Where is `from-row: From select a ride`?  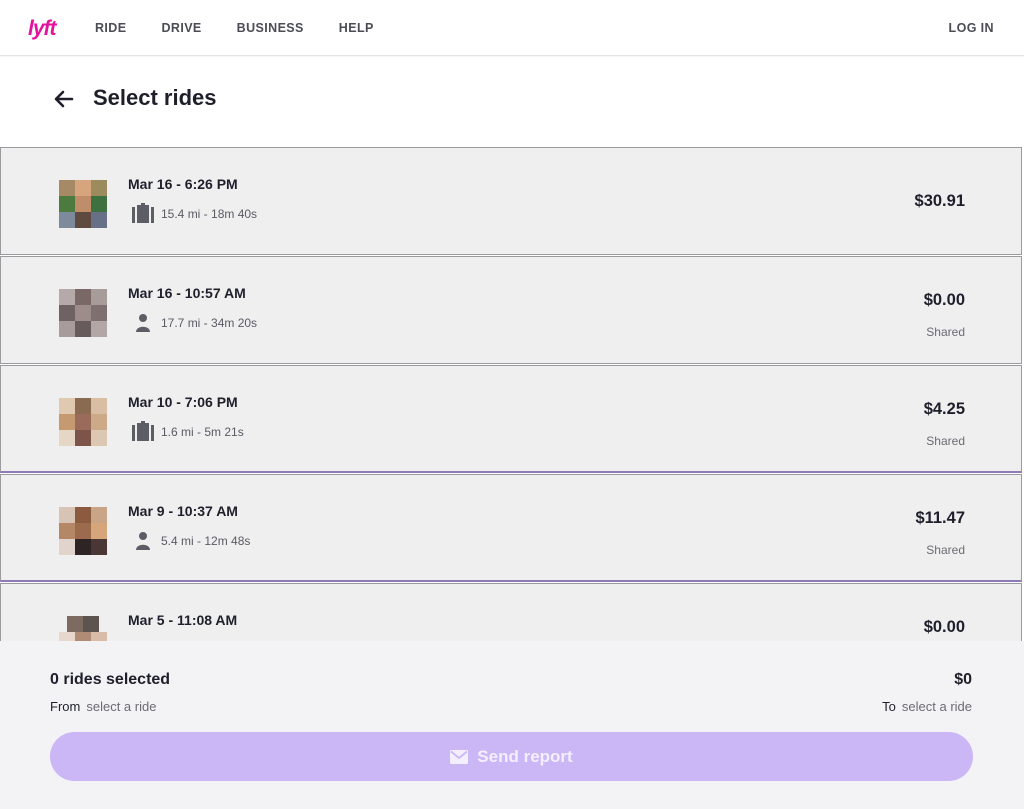 from-row: From select a ride is located at coordinates (103, 706).